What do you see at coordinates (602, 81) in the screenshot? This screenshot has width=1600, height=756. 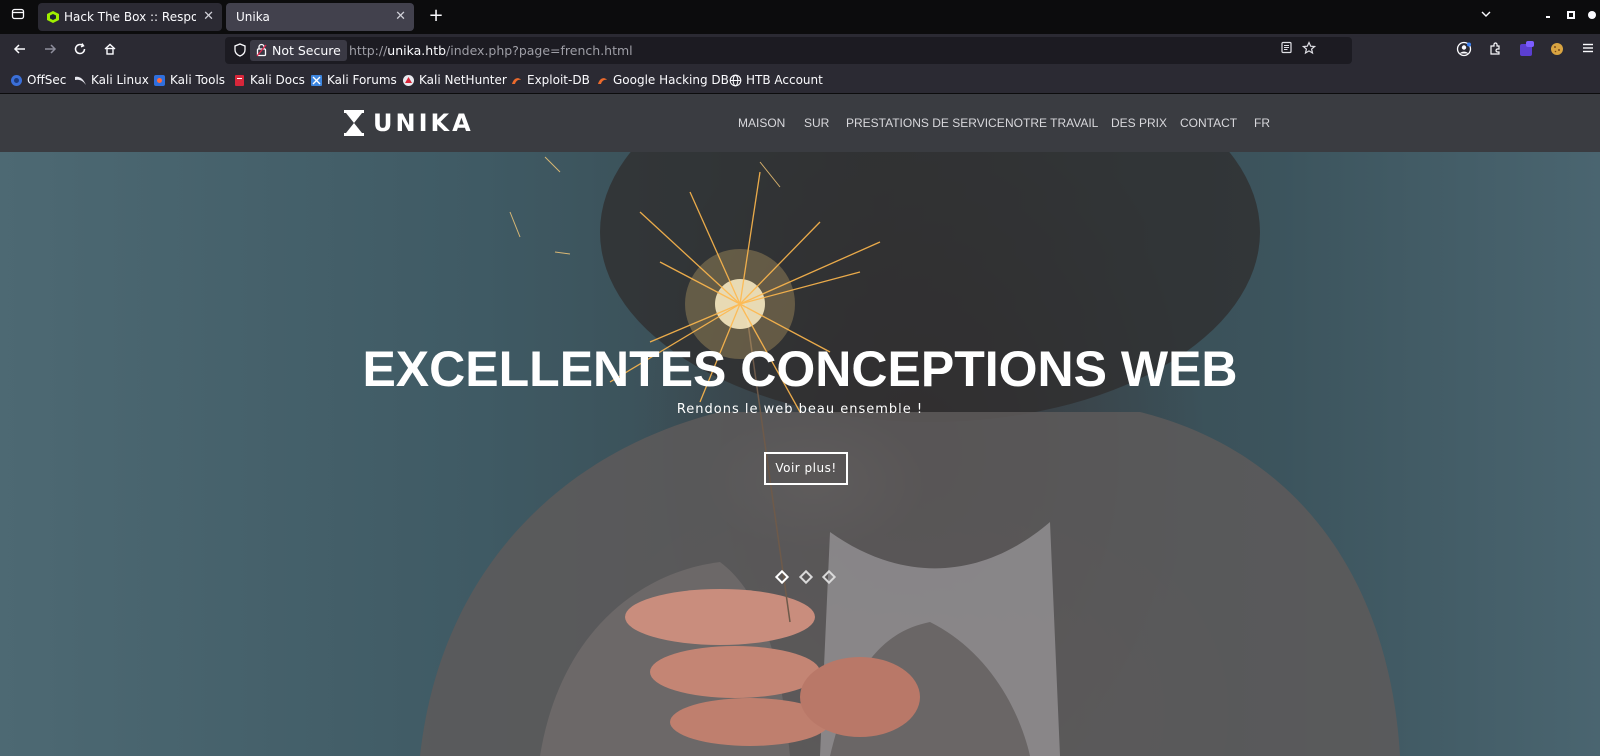 I see `google-hacking-db-icon` at bounding box center [602, 81].